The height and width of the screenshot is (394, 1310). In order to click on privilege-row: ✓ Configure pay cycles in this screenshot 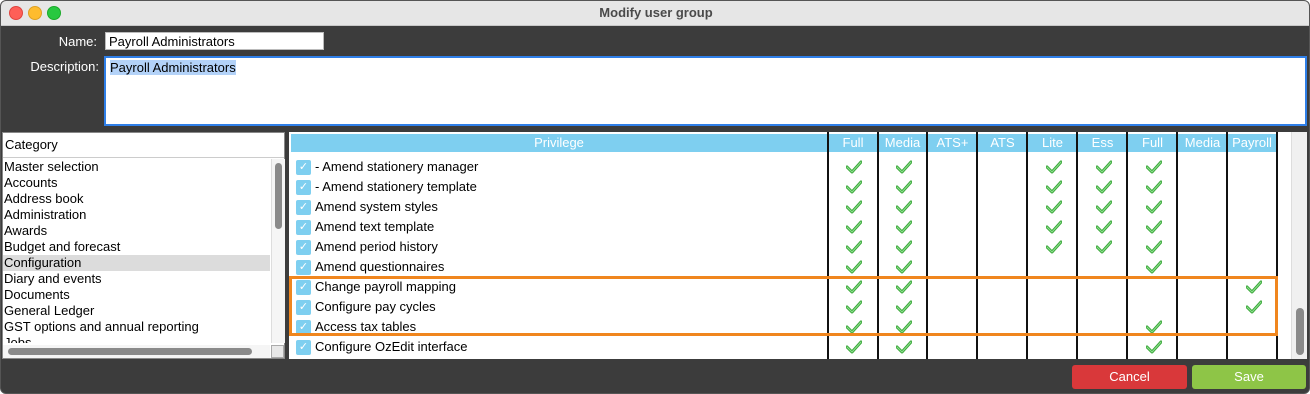, I will do `click(791, 307)`.